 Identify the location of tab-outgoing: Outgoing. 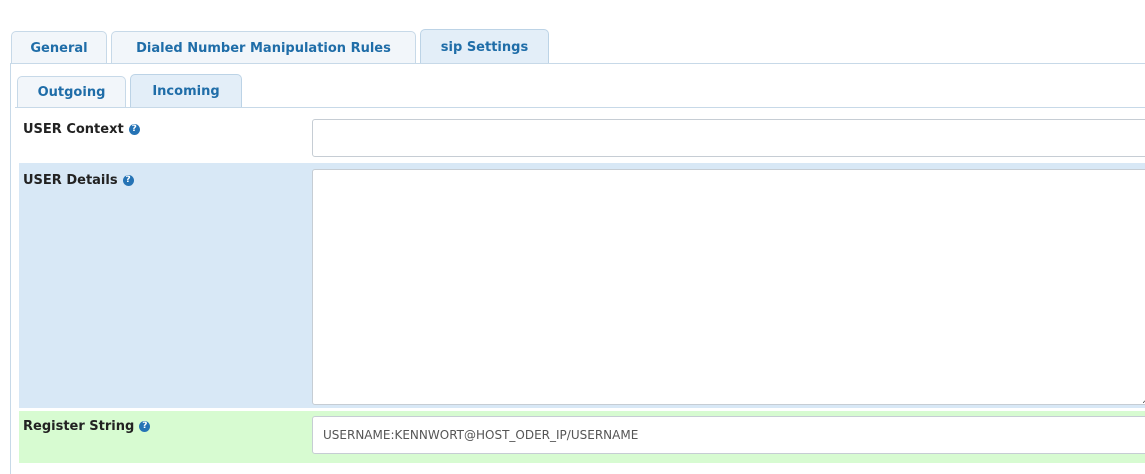
(71, 92).